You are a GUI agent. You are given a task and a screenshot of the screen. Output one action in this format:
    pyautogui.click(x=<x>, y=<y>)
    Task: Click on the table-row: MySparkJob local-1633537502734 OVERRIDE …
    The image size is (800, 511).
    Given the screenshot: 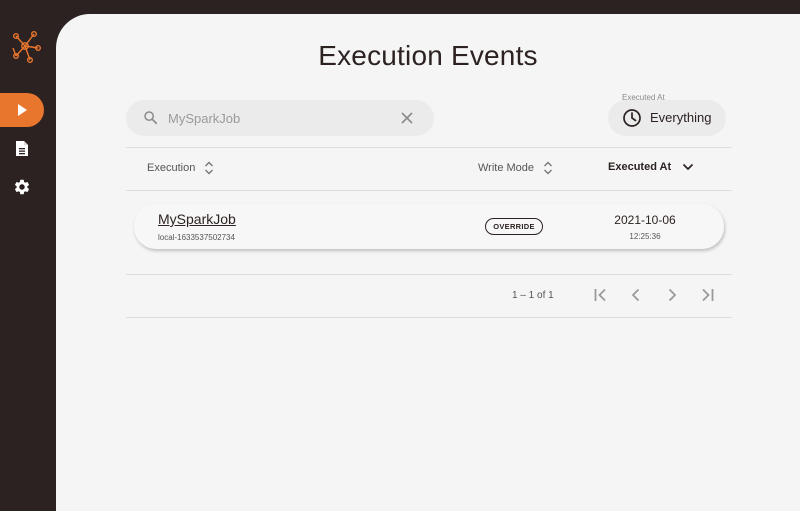 What is the action you would take?
    pyautogui.click(x=429, y=226)
    